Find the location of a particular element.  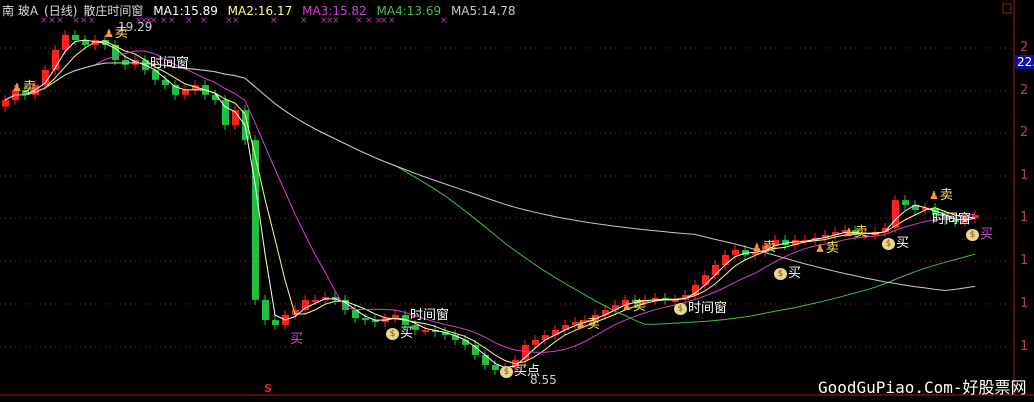

price-tag: 22.5 is located at coordinates (1024, 62).